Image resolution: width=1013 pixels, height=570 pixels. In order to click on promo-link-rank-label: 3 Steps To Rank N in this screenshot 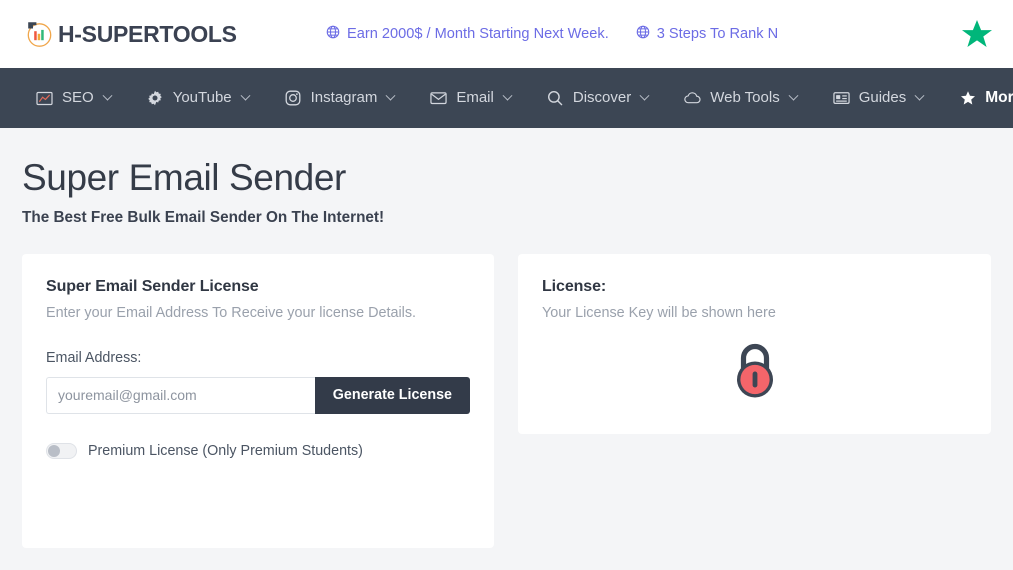, I will do `click(717, 34)`.